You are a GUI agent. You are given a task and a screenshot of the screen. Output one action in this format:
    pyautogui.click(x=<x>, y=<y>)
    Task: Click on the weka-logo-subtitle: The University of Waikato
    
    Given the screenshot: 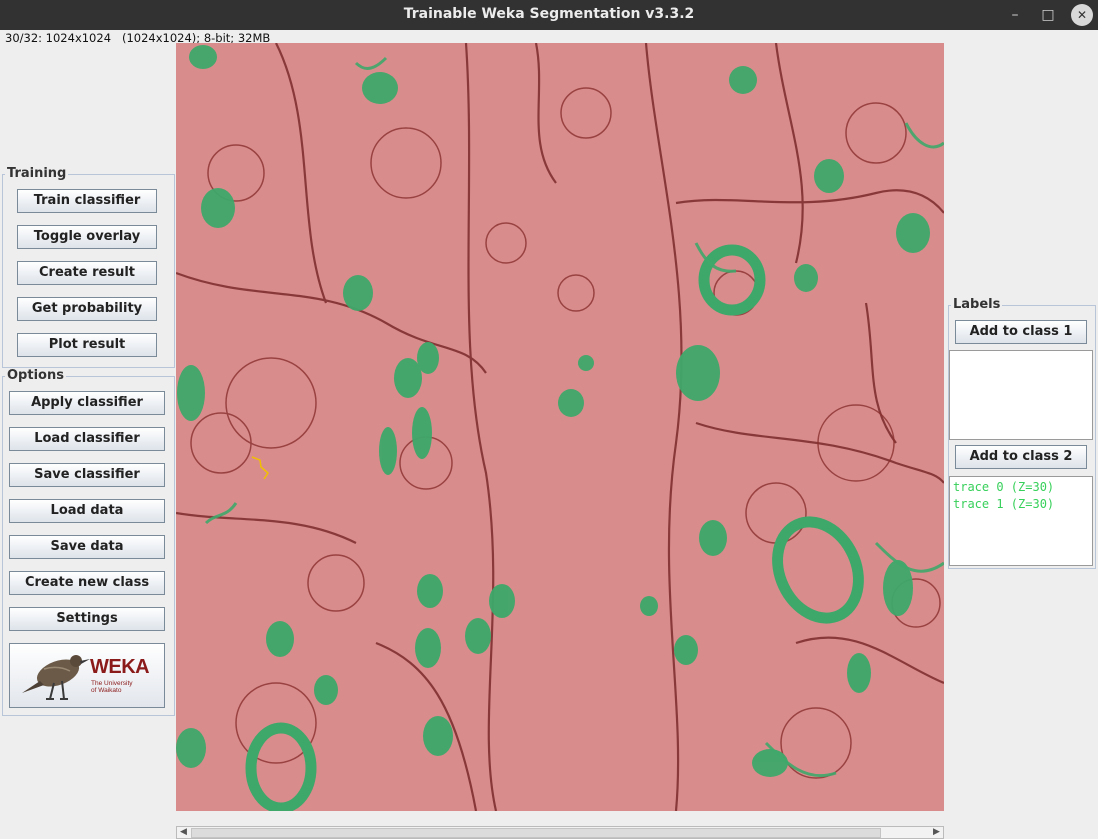 What is the action you would take?
    pyautogui.click(x=112, y=687)
    